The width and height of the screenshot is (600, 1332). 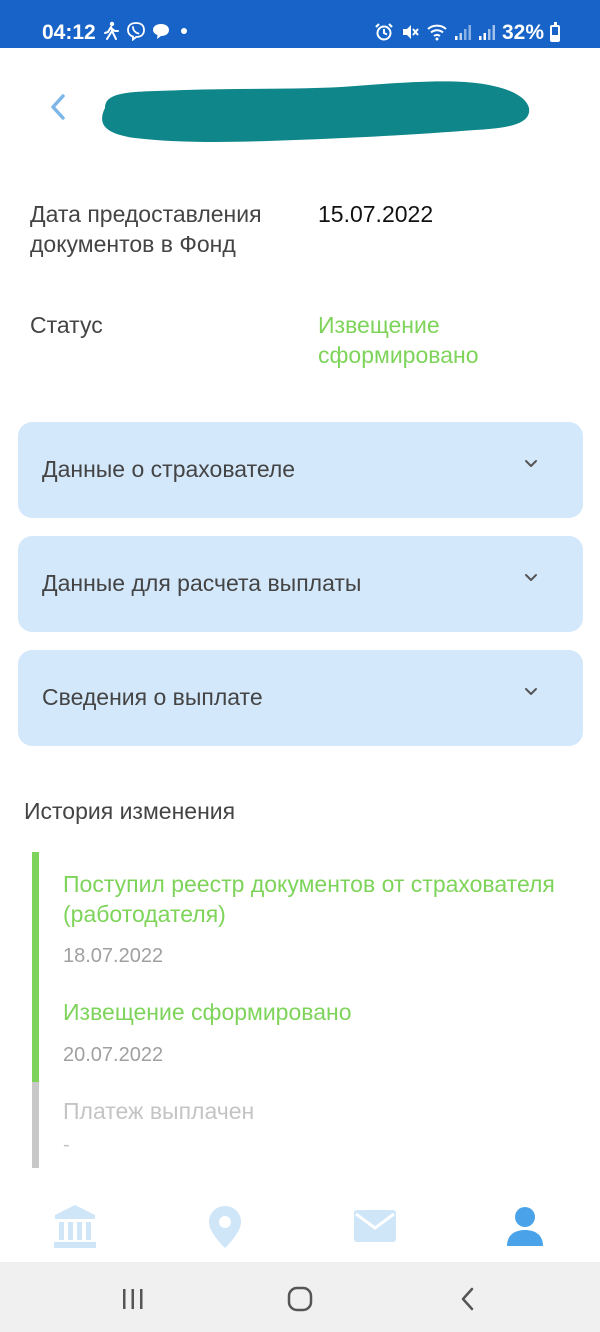 I want to click on nav-profile, so click(x=525, y=1227).